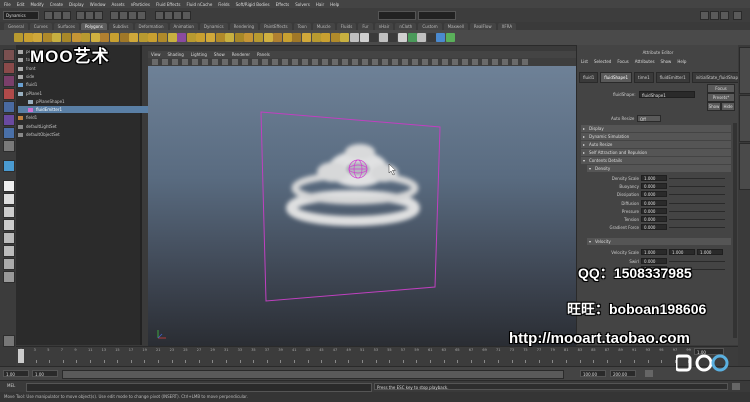 The width and height of the screenshot is (750, 402). Describe the element at coordinates (76, 4) in the screenshot. I see `menu-display: Display` at that location.